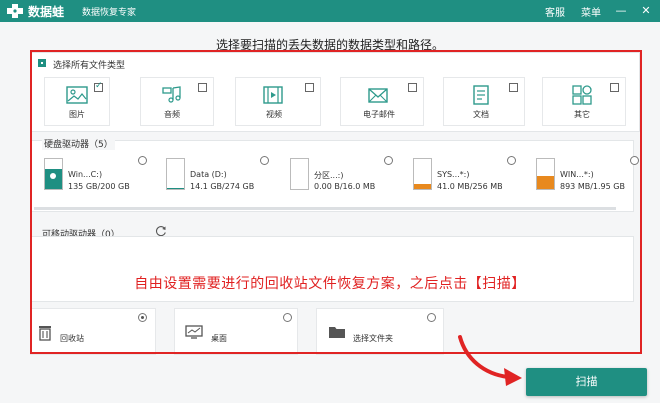 This screenshot has height=403, width=660. Describe the element at coordinates (202, 87) in the screenshot. I see `audio-checkbox` at that location.